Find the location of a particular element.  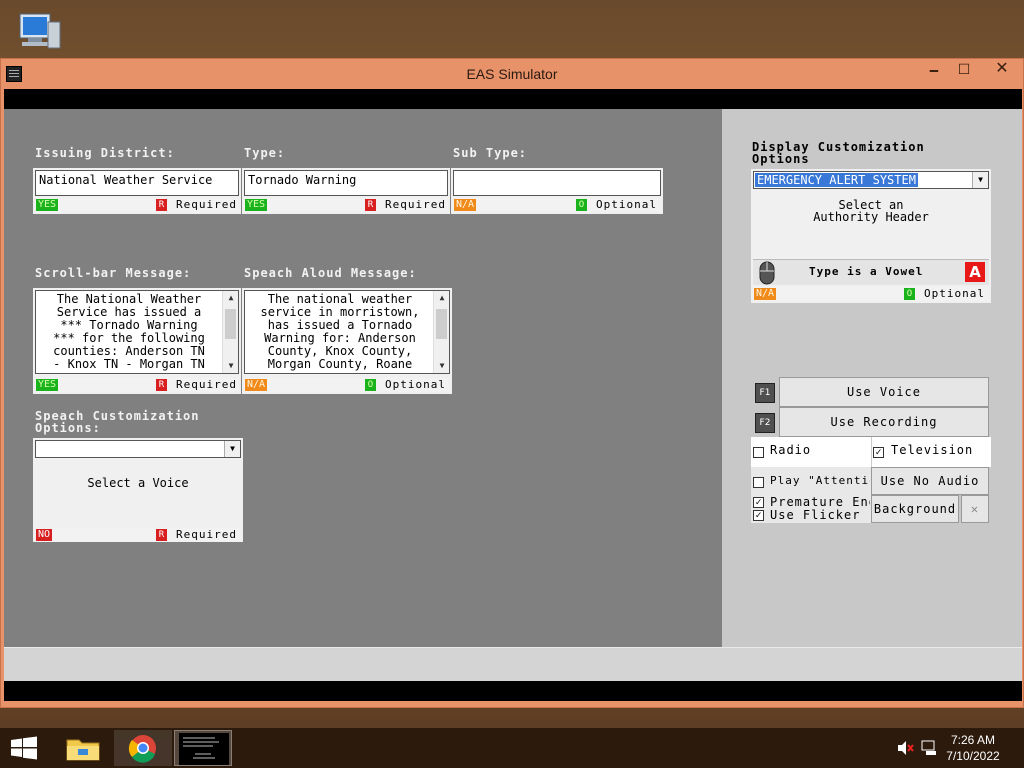

issuing-district-label: Issuing District: is located at coordinates (105, 153).